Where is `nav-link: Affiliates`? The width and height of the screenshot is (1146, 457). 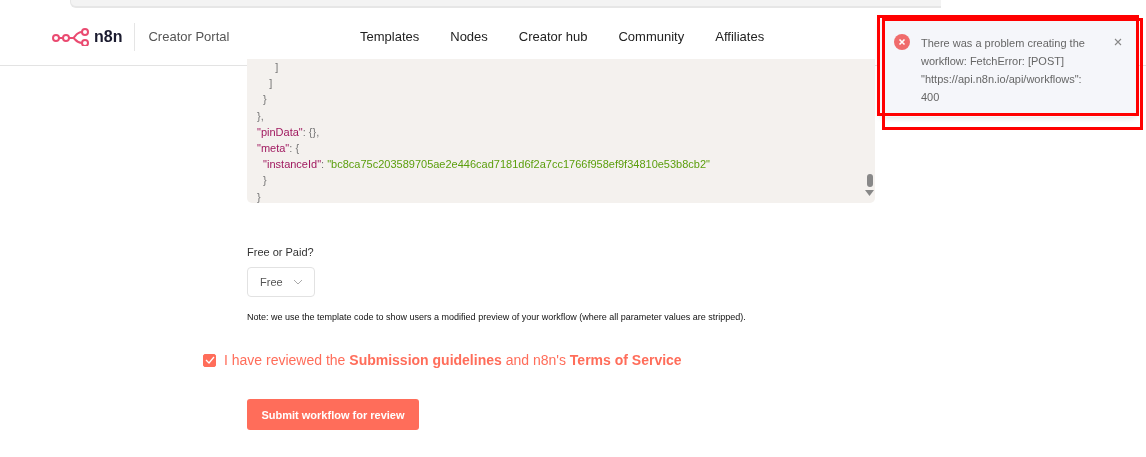
nav-link: Affiliates is located at coordinates (740, 36).